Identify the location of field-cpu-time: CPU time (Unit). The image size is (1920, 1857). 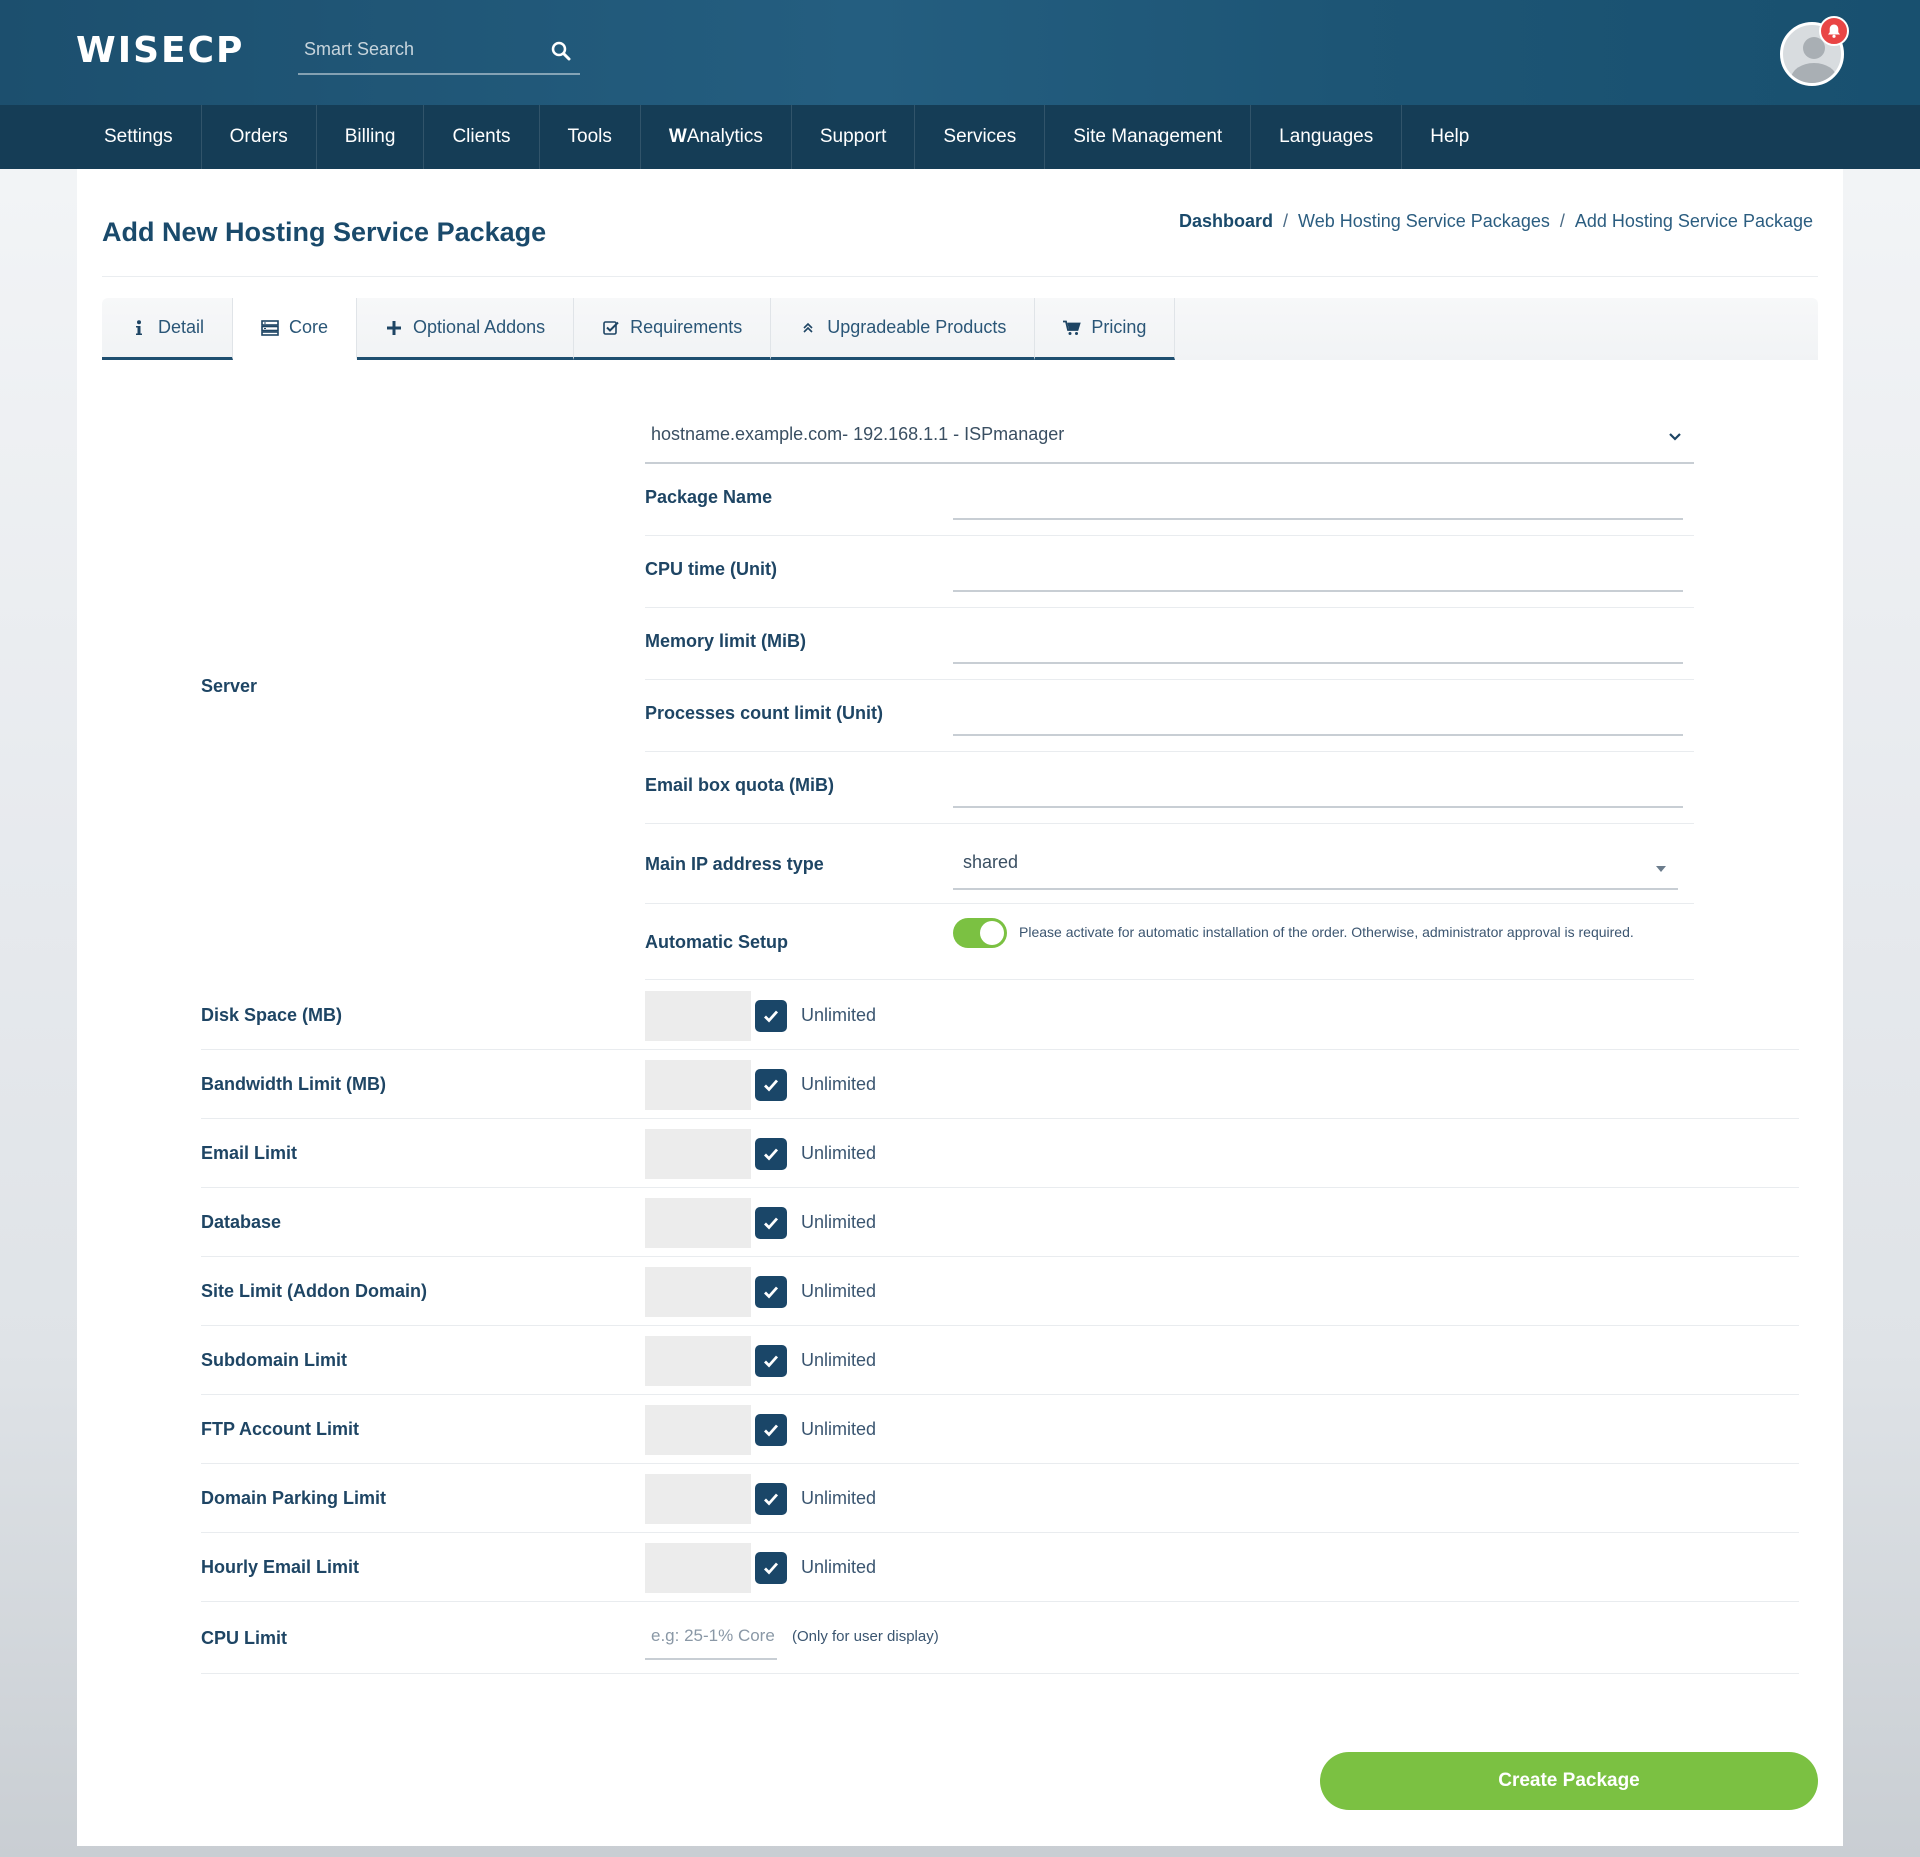
(1169, 572).